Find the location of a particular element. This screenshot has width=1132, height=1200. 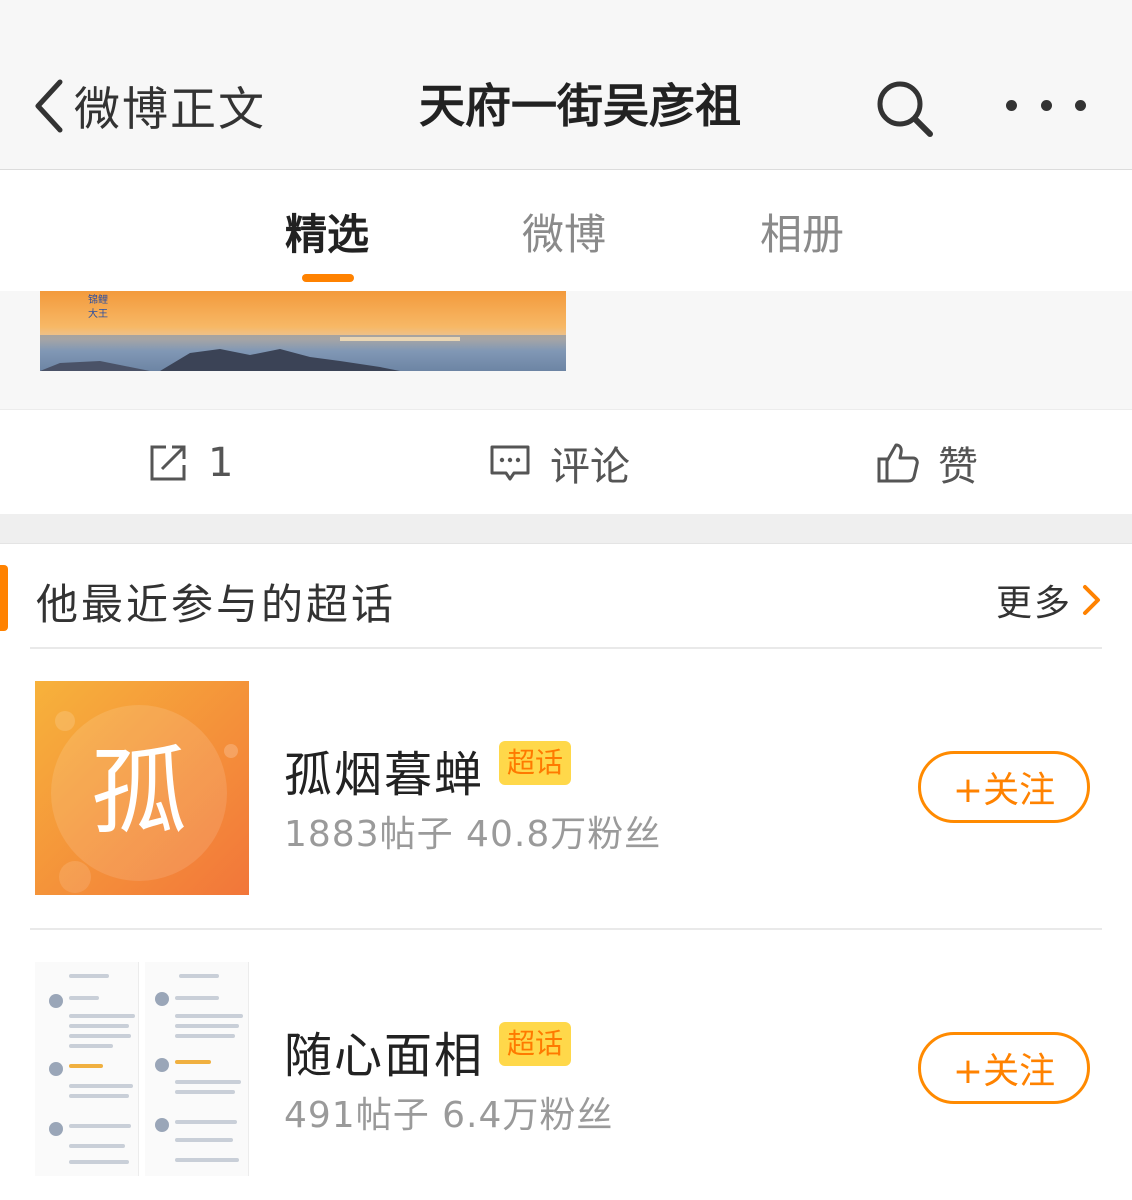

supertopic-thumbnail: 孤 is located at coordinates (142, 788).